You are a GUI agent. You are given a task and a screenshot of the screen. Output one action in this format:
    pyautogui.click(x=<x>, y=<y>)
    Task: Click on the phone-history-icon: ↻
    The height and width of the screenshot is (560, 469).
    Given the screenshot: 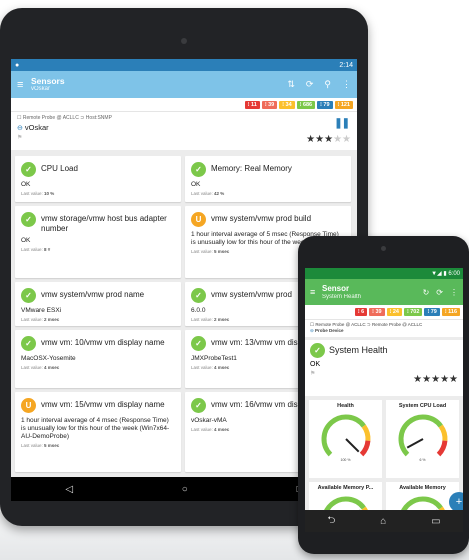 What is the action you would take?
    pyautogui.click(x=426, y=292)
    